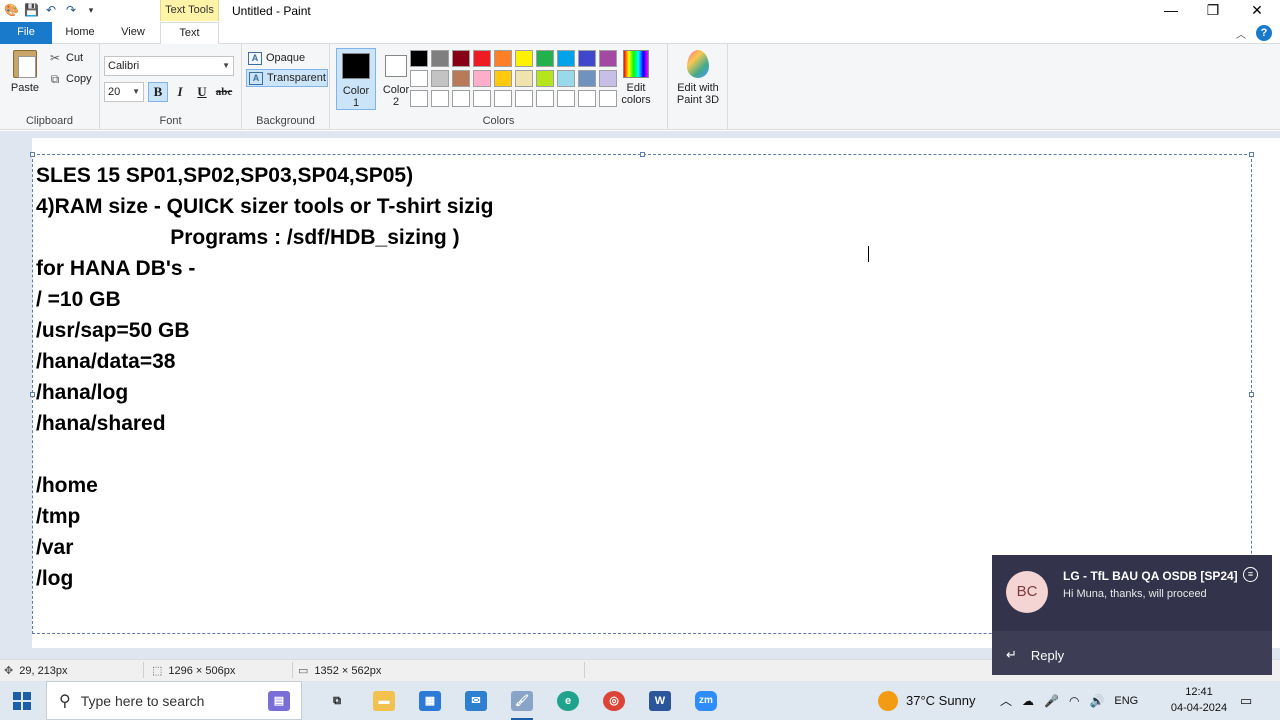  Describe the element at coordinates (1171, 11) in the screenshot. I see `minimize-button: —` at that location.